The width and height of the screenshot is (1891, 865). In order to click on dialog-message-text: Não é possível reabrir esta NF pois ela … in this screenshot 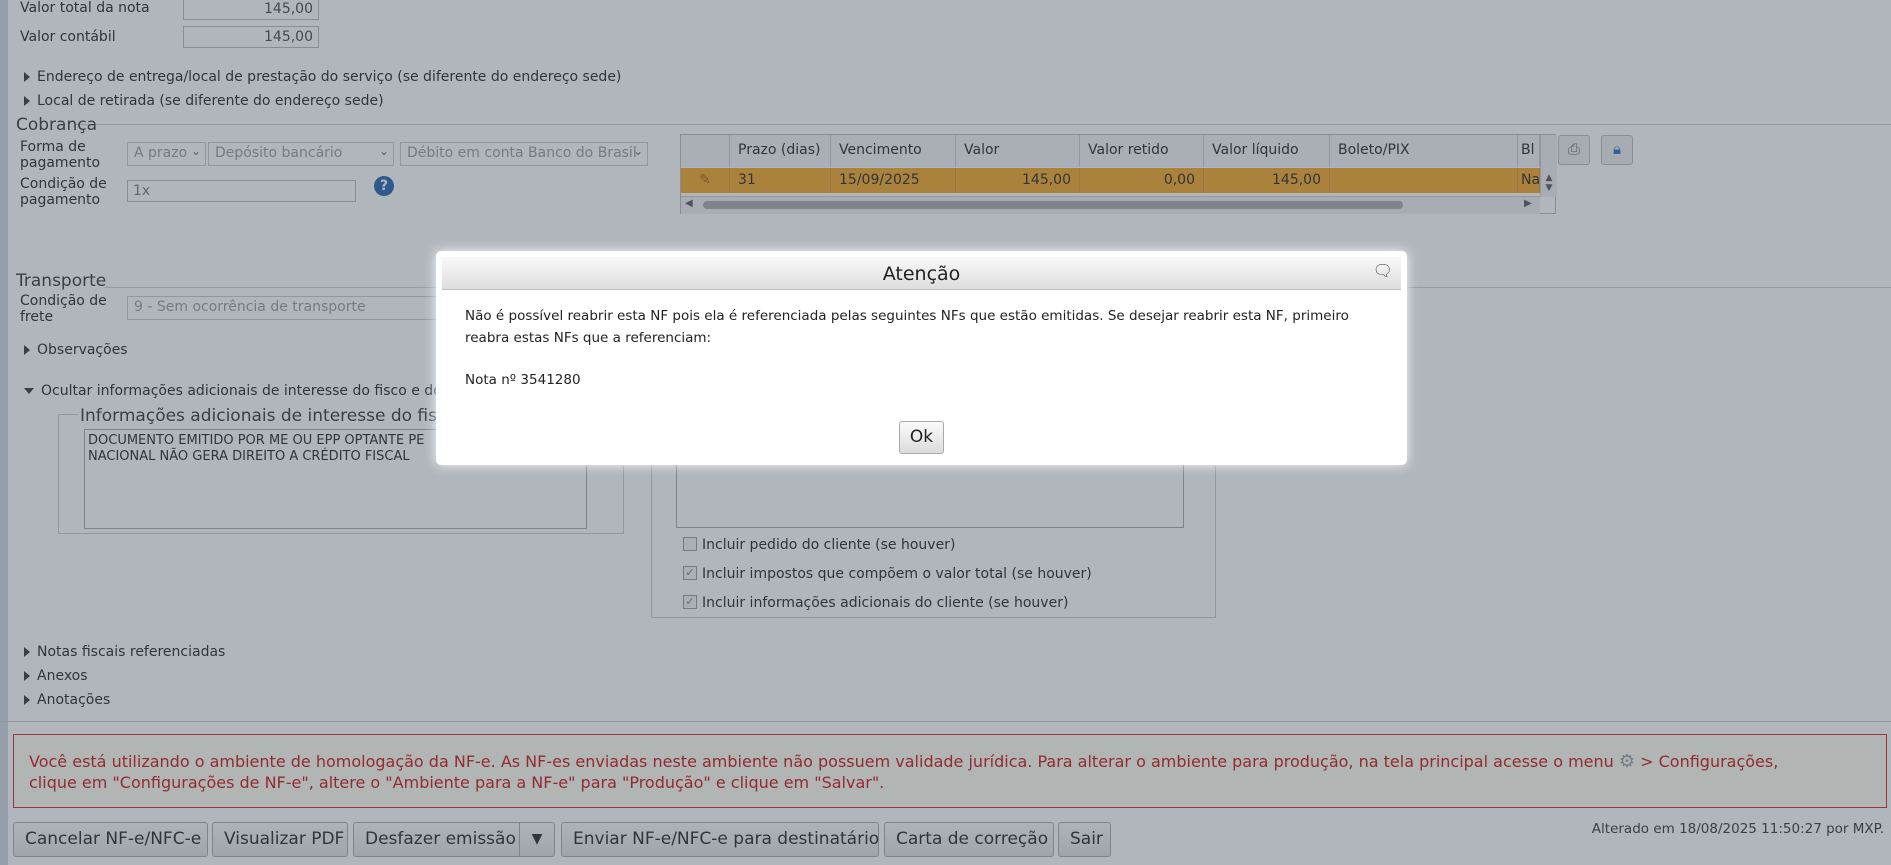, I will do `click(907, 327)`.